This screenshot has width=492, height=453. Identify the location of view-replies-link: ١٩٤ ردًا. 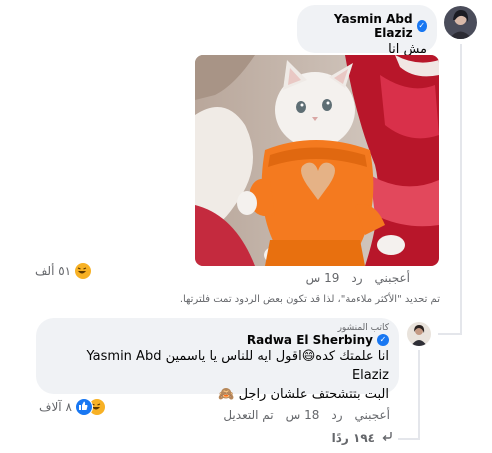
(362, 437).